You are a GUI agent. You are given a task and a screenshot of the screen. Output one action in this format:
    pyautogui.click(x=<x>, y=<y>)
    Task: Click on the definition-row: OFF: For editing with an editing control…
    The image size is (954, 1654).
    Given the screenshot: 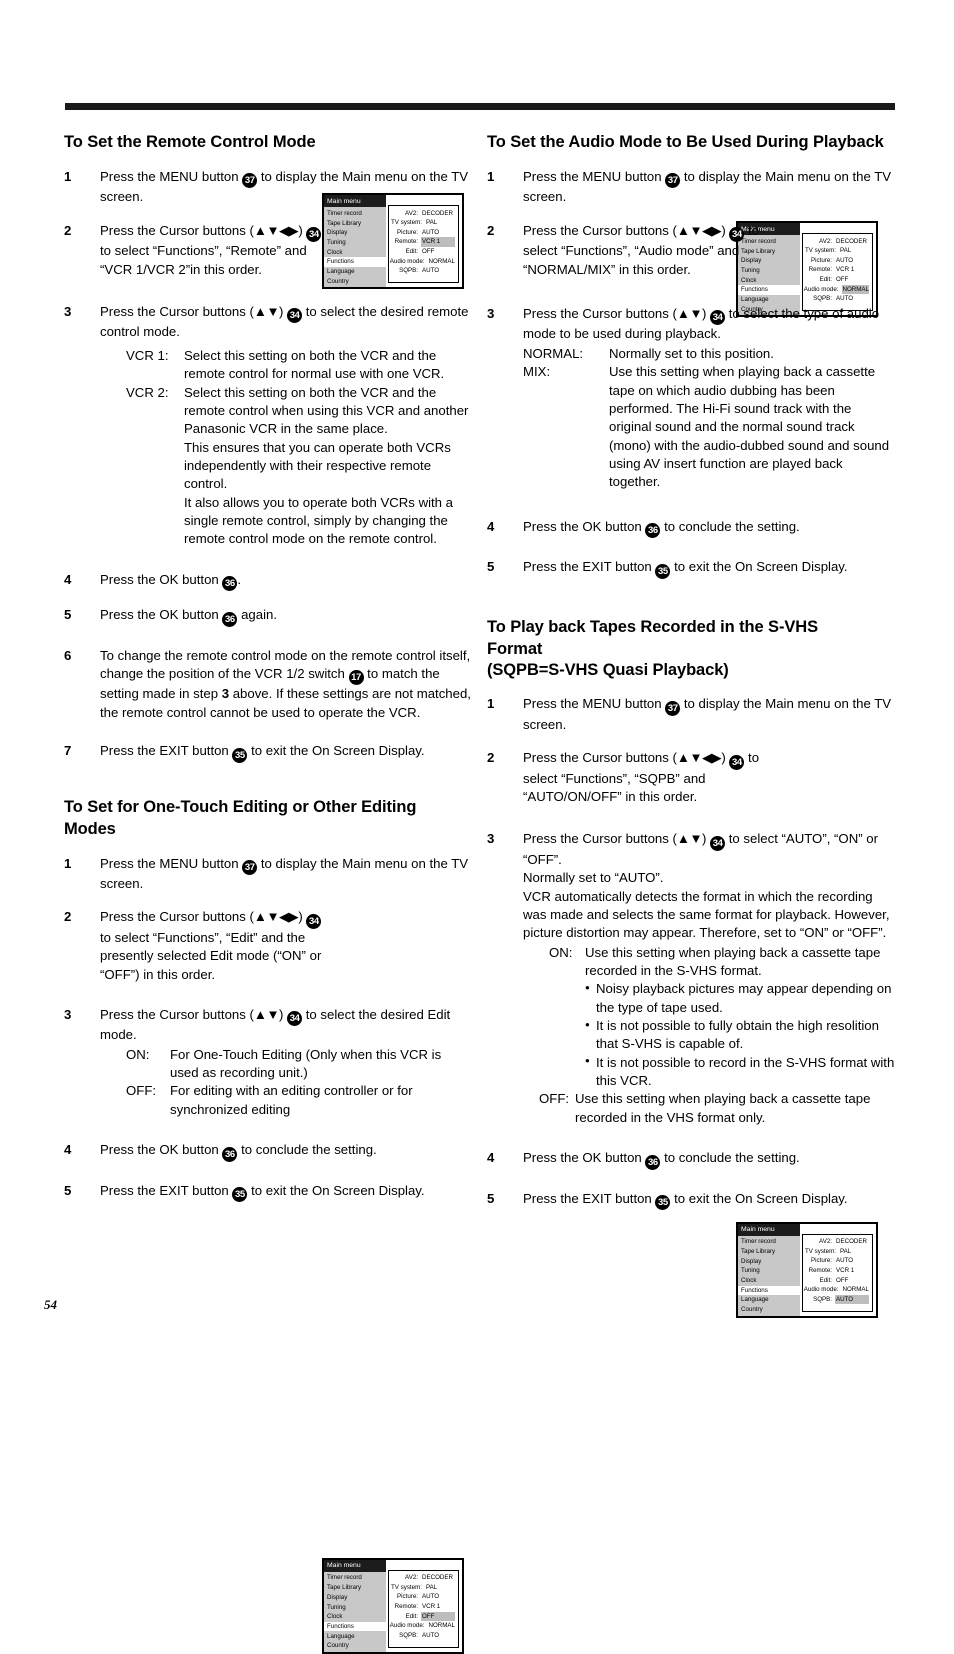 What is the action you would take?
    pyautogui.click(x=269, y=1100)
    